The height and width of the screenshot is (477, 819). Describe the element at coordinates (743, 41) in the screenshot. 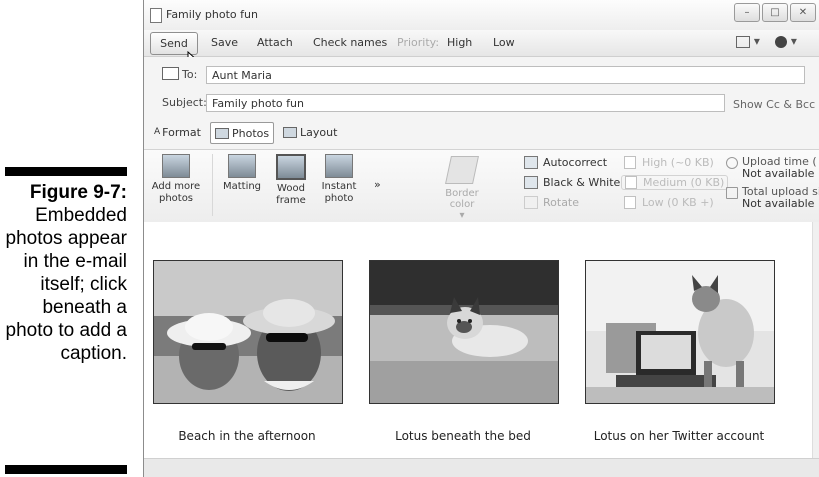

I see `flag-icon` at that location.